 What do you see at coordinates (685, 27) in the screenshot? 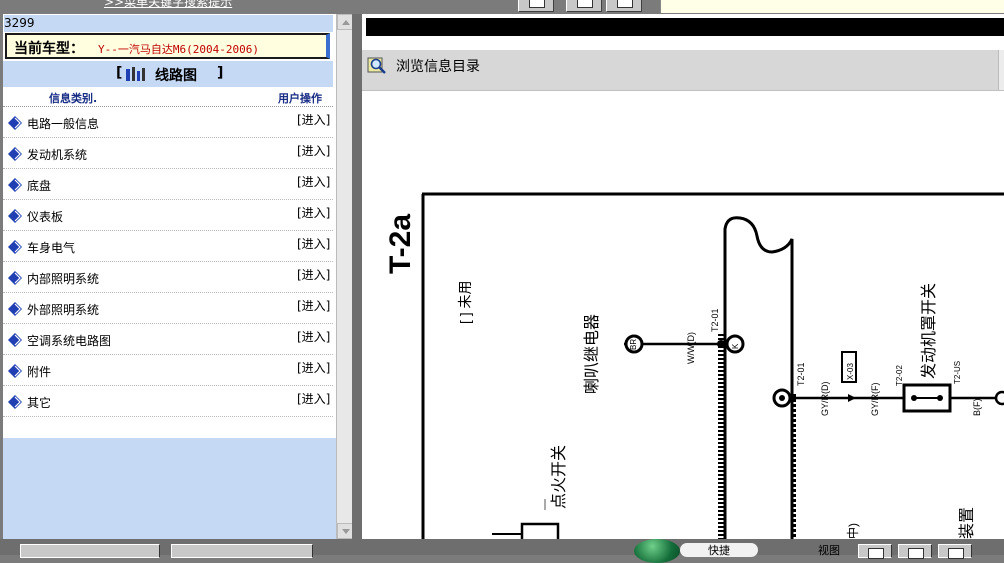
I see `content-title-bar` at bounding box center [685, 27].